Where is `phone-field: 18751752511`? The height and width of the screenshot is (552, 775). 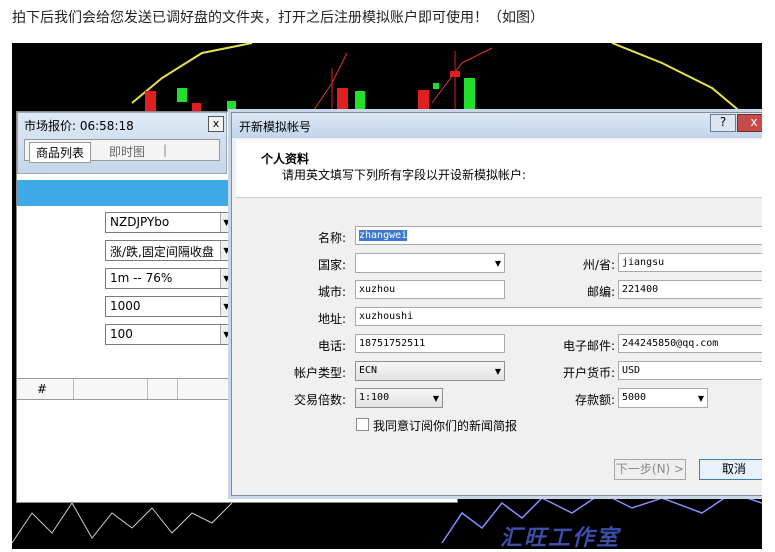
phone-field: 18751752511 is located at coordinates (430, 343).